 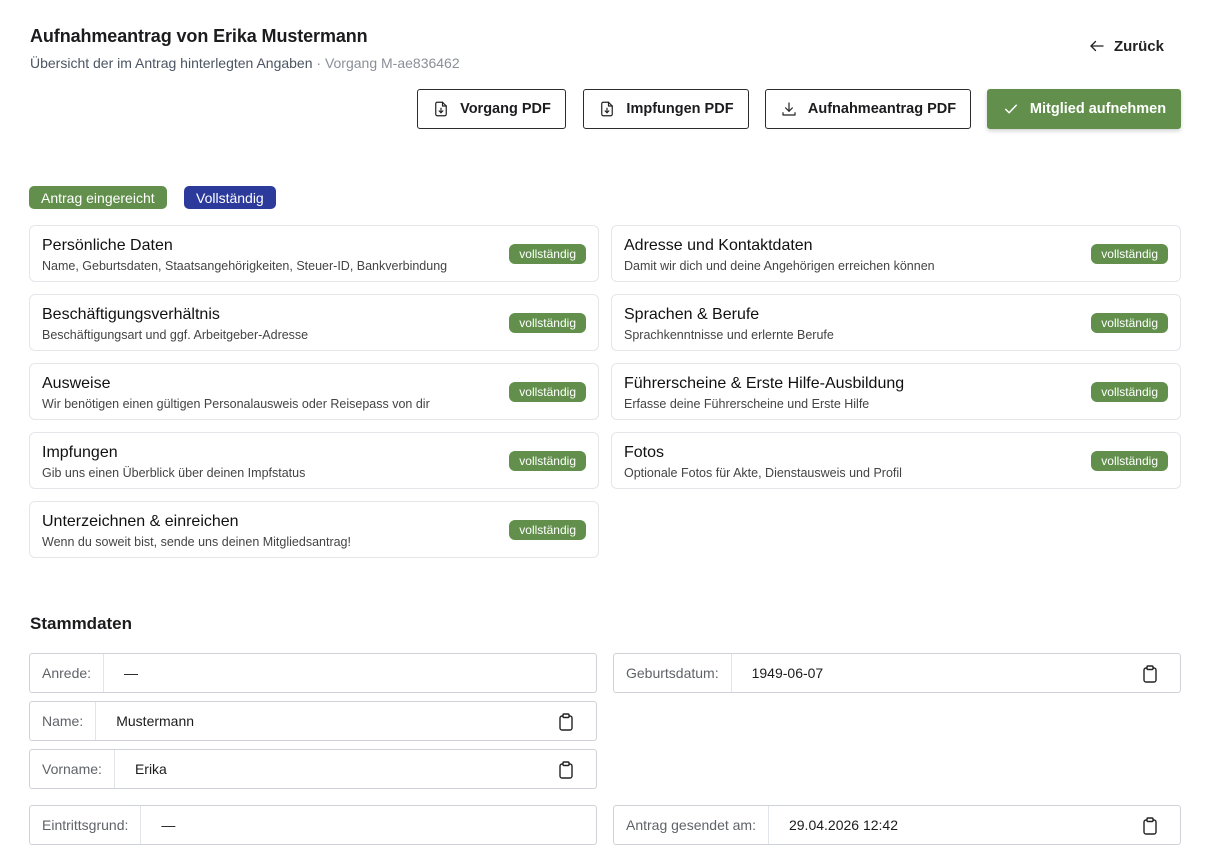 What do you see at coordinates (76, 383) in the screenshot?
I see `section-title: Ausweise` at bounding box center [76, 383].